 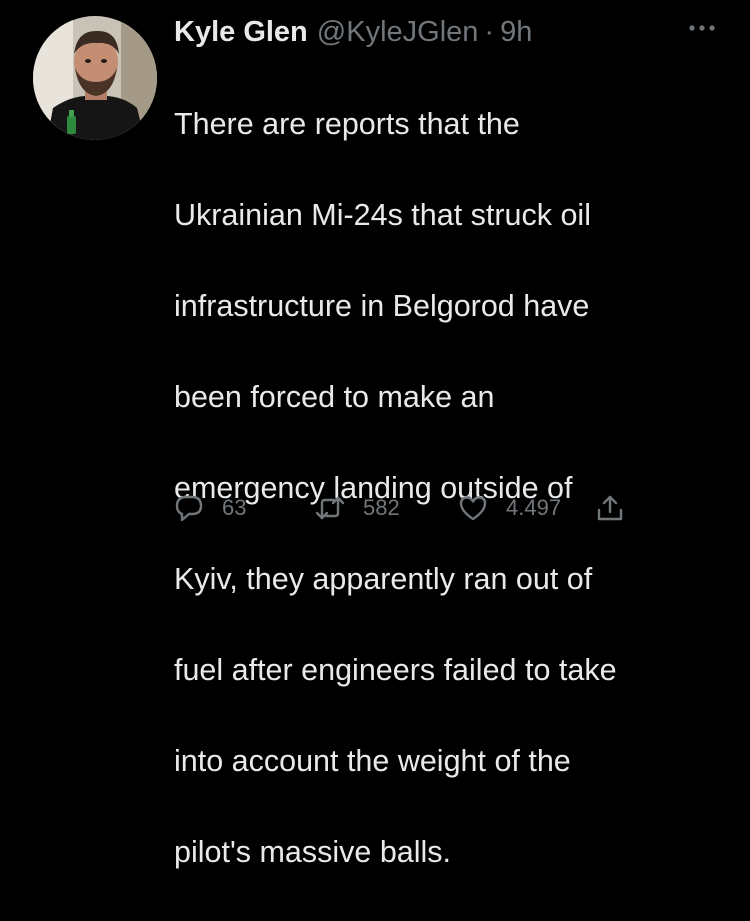 What do you see at coordinates (372, 760) in the screenshot?
I see `tweet-text-line: into account the weight of the` at bounding box center [372, 760].